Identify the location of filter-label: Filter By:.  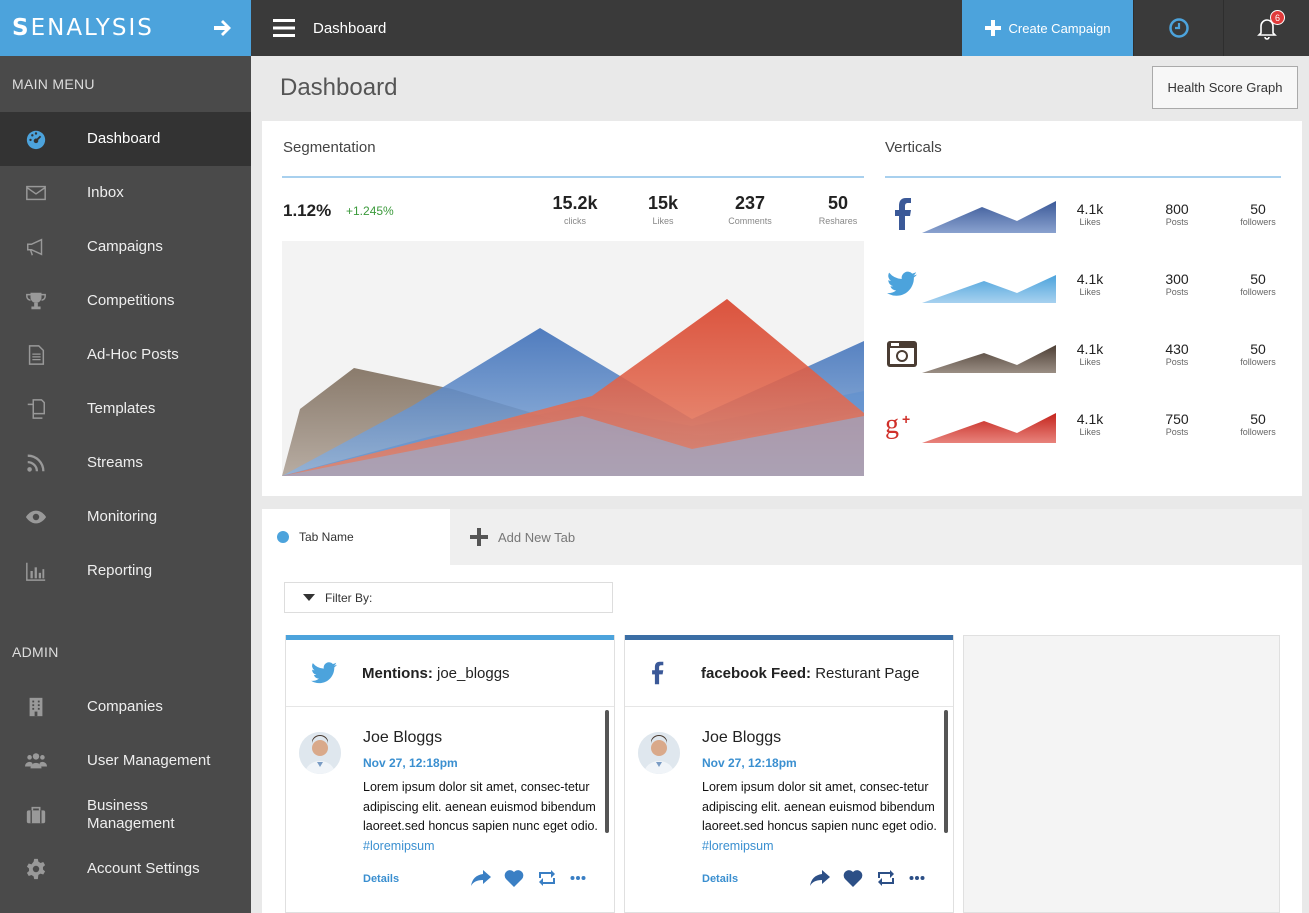
(349, 597).